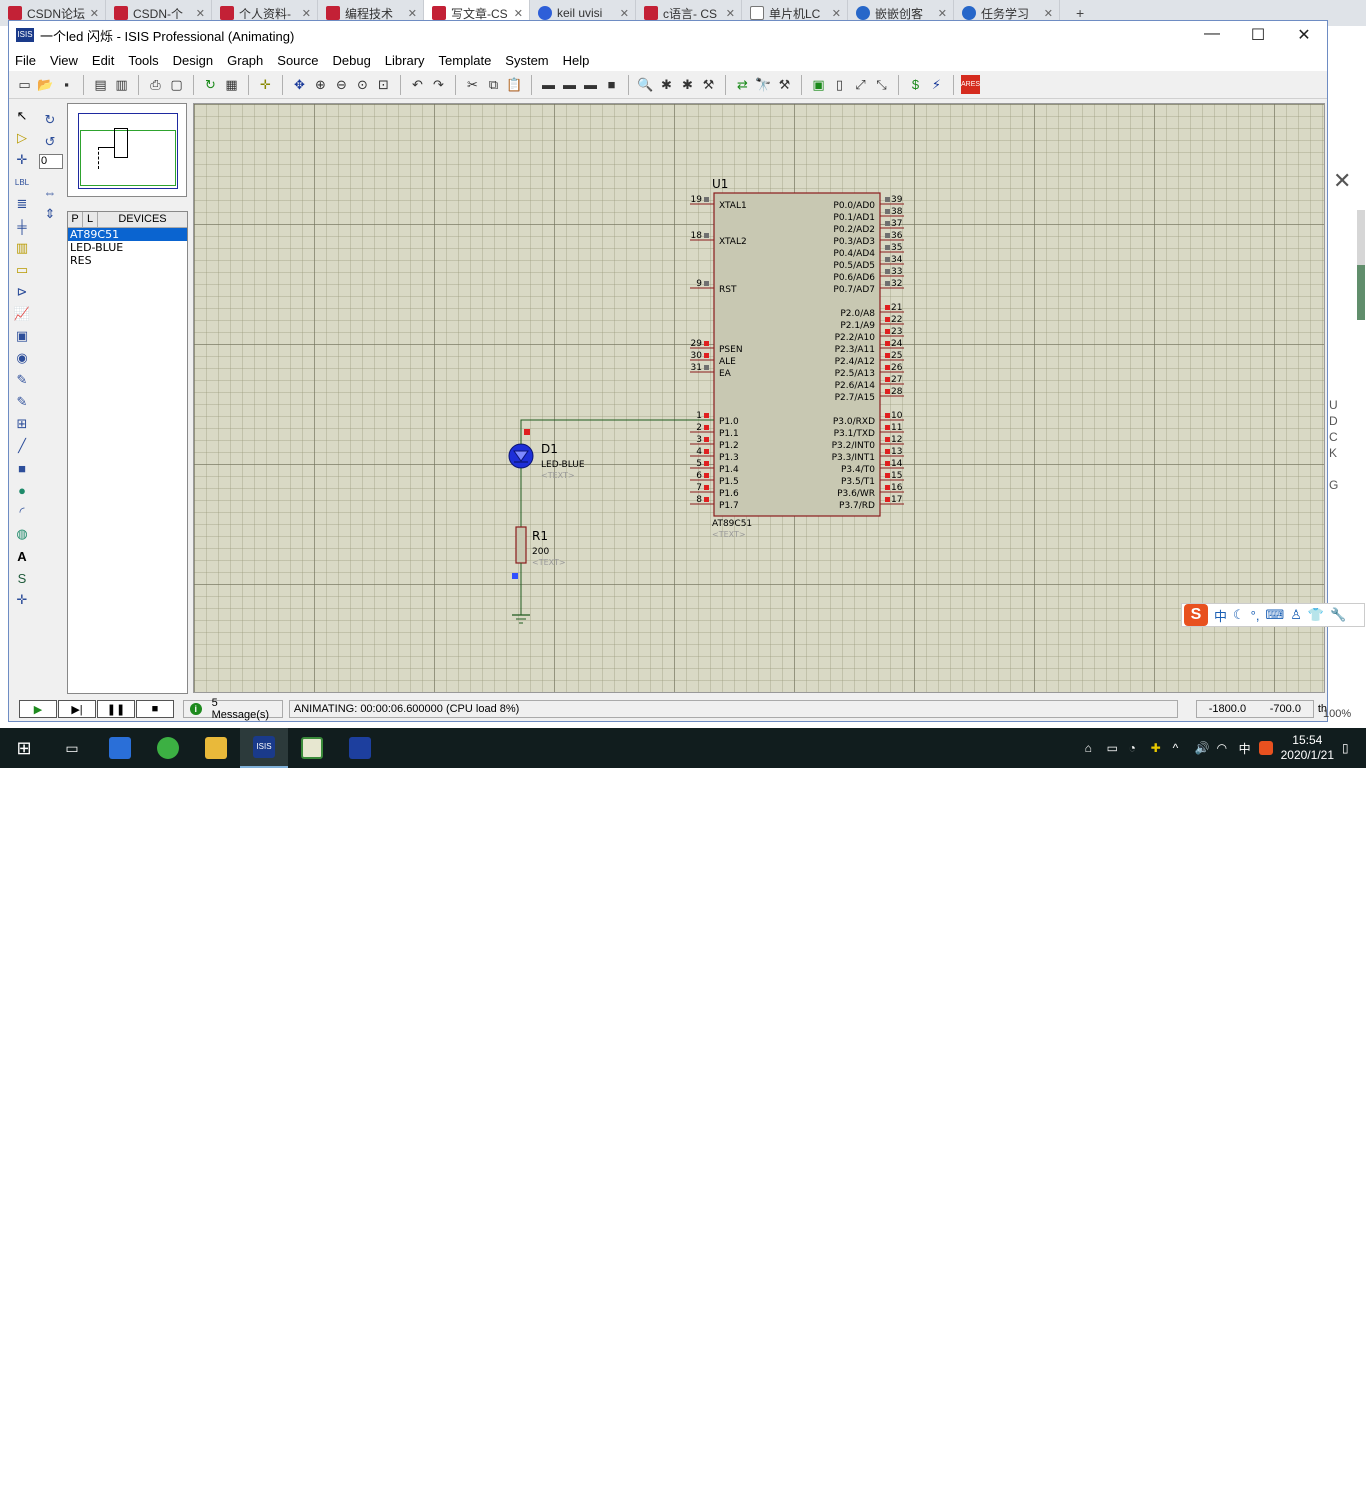 This screenshot has width=1366, height=1485. Describe the element at coordinates (1338, 615) in the screenshot. I see `wrench-icon: 🔧` at that location.